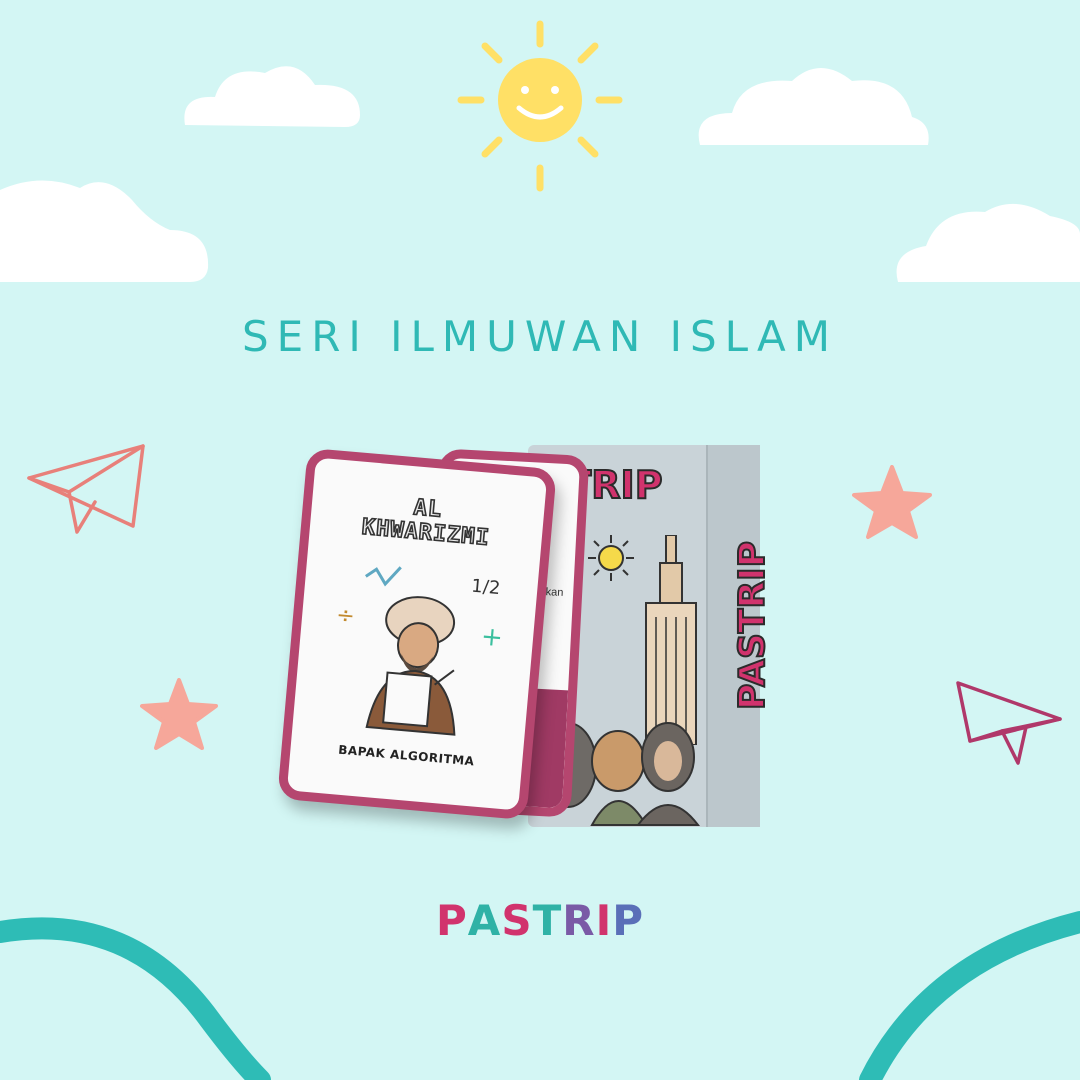 This screenshot has width=1080, height=1080. Describe the element at coordinates (484, 920) in the screenshot. I see `brand-logo-letter: A` at that location.